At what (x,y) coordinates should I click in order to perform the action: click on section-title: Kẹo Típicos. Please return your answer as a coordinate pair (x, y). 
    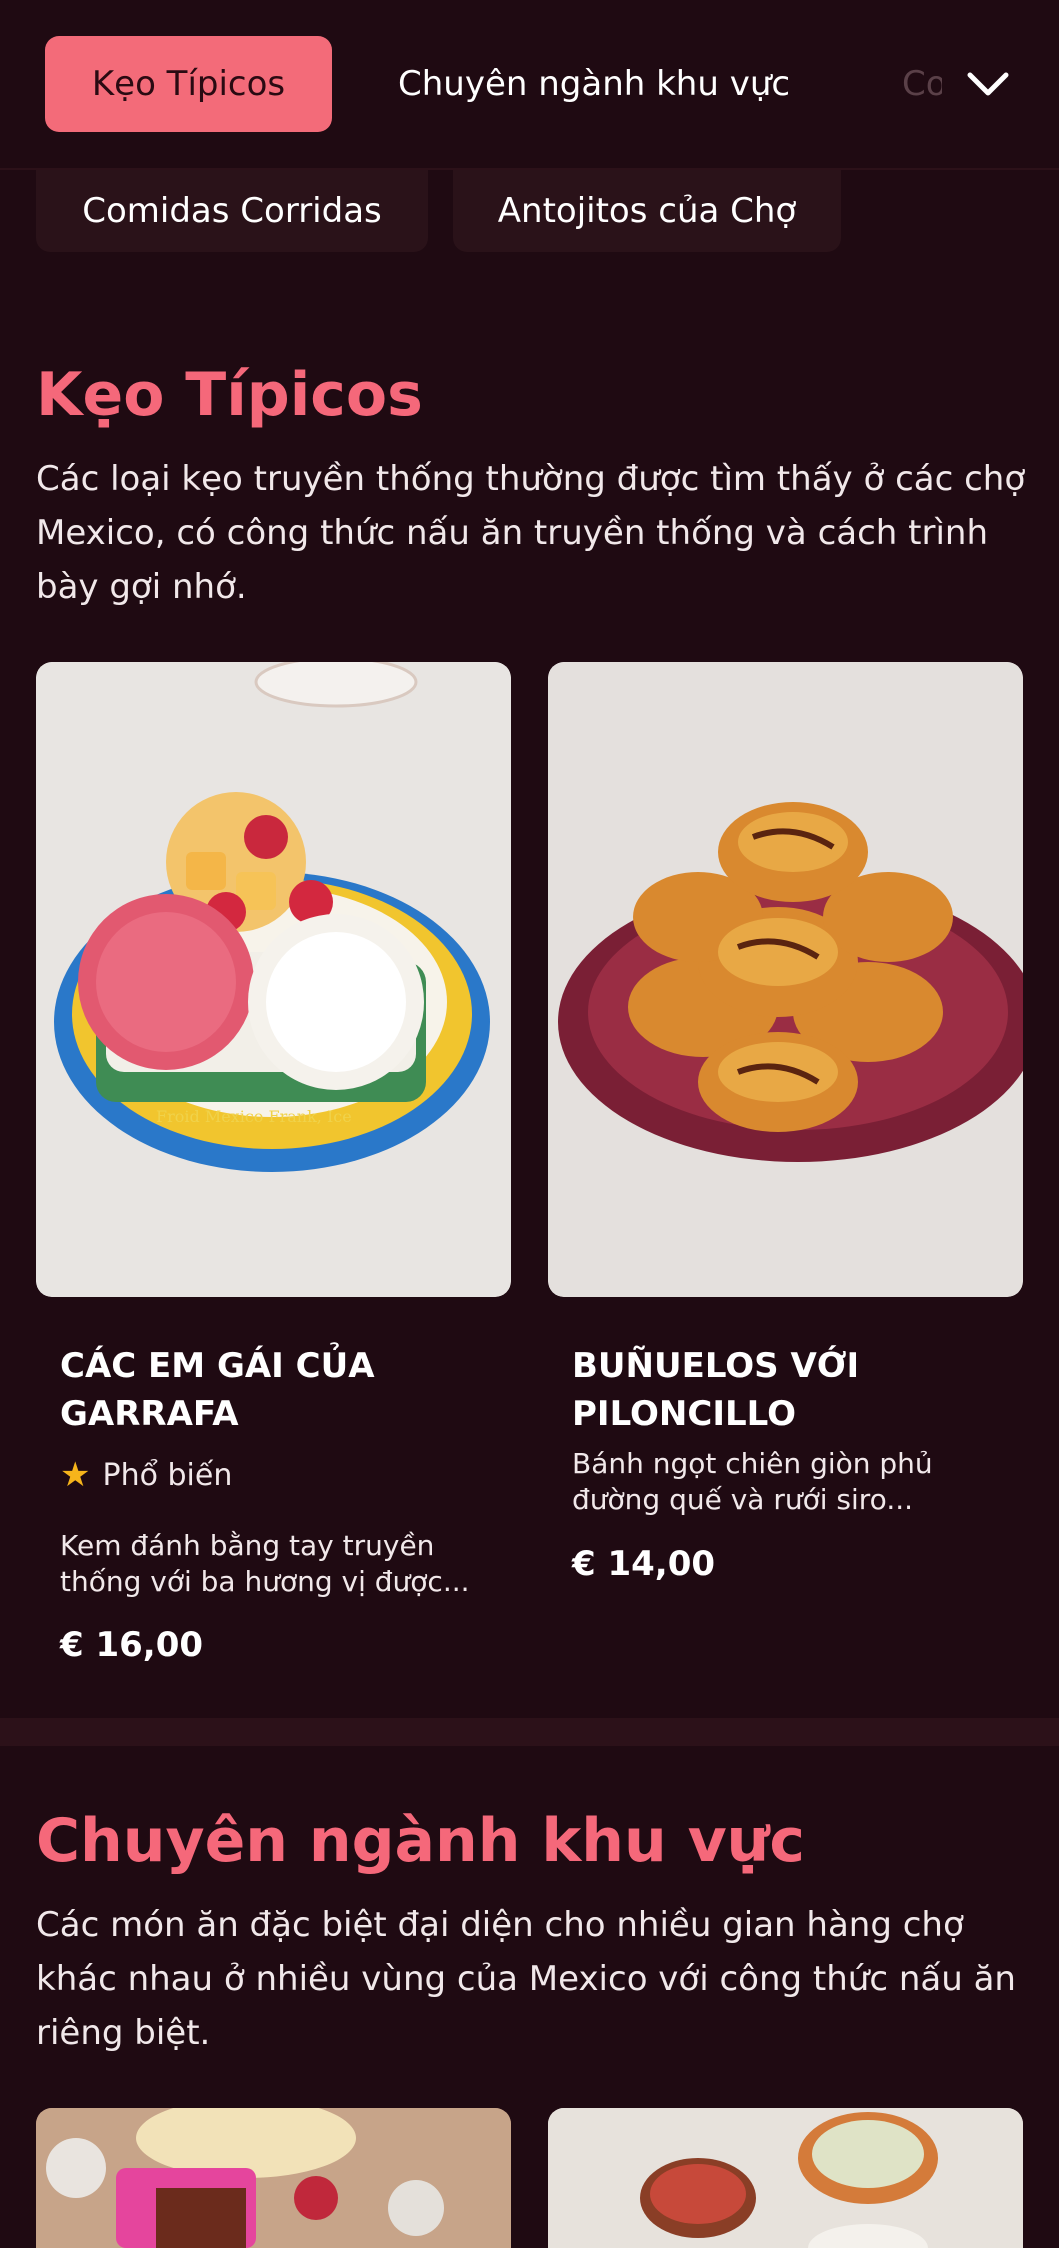
    Looking at the image, I should click on (229, 395).